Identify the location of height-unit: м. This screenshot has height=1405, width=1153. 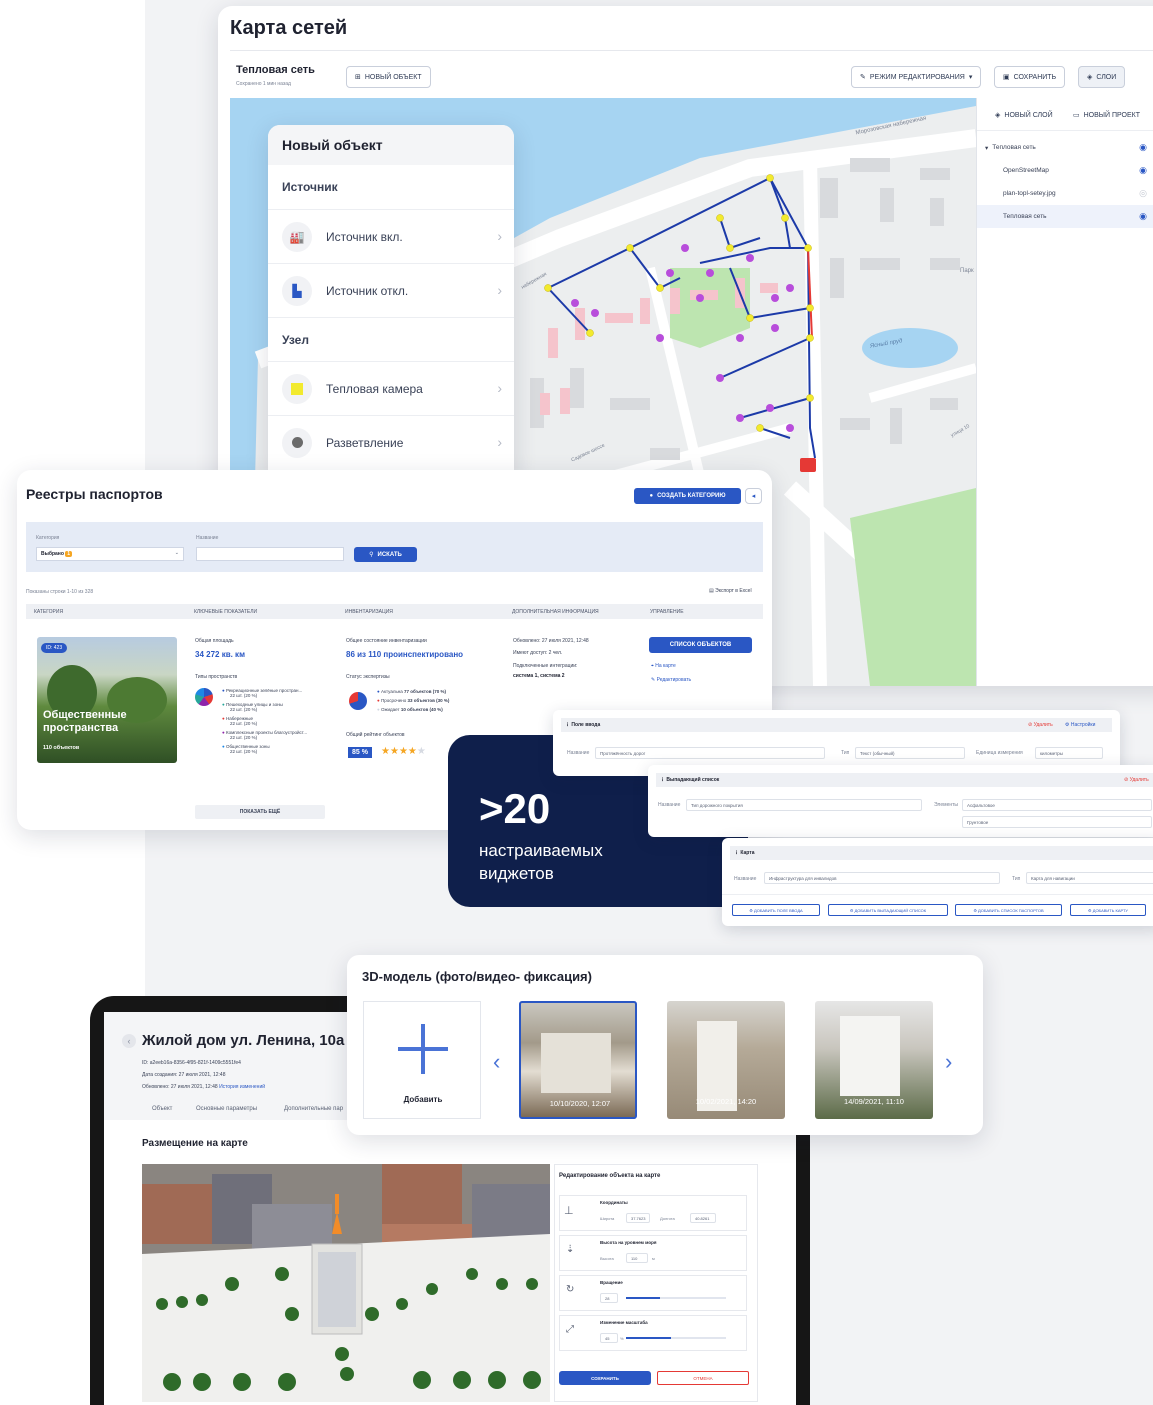
(653, 1258).